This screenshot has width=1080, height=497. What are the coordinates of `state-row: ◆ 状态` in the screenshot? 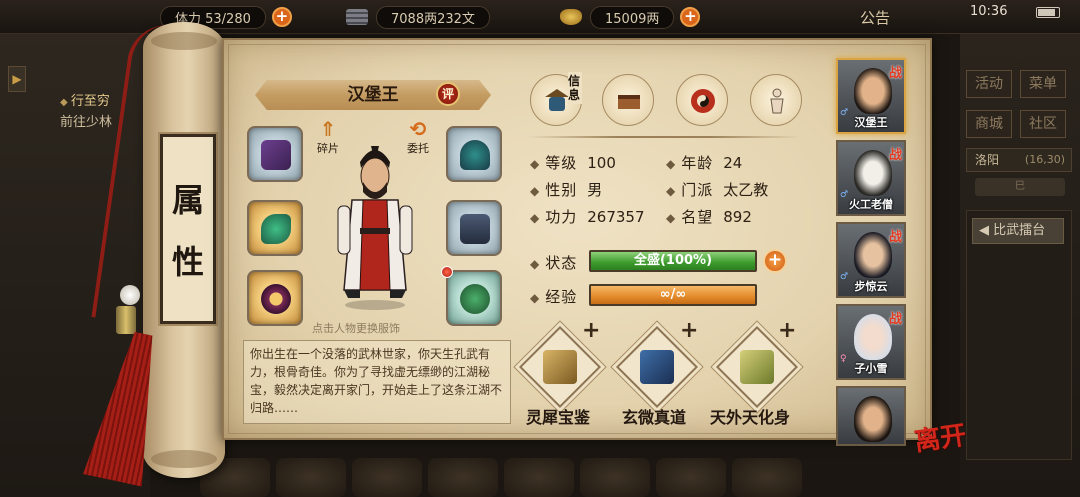 It's located at (558, 262).